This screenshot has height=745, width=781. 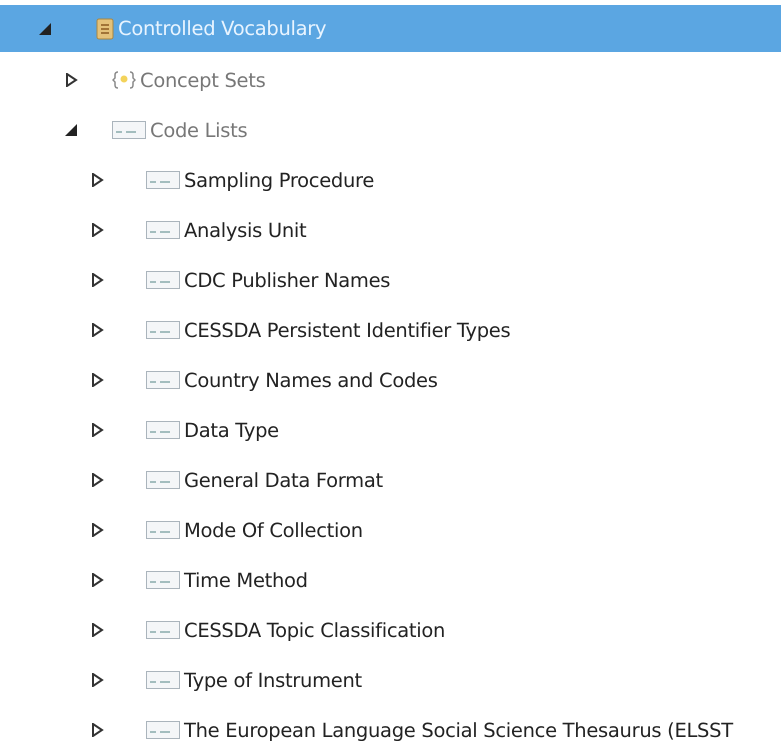 I want to click on tree-row: Concept Sets, so click(x=390, y=80).